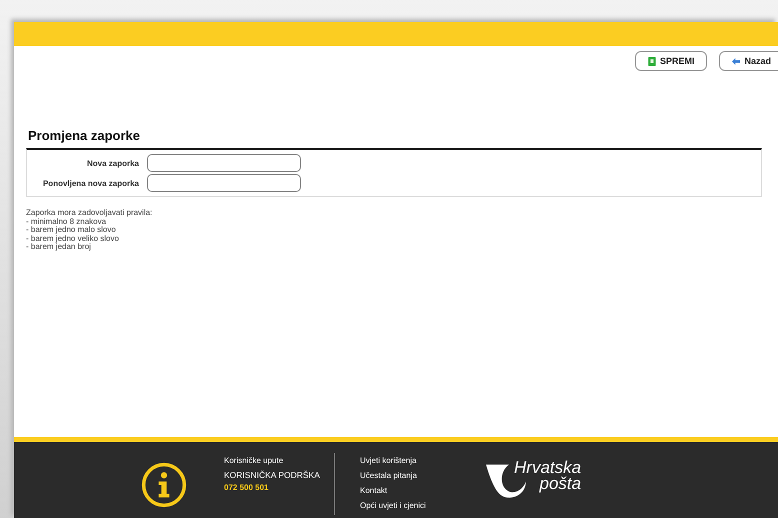 This screenshot has height=518, width=778. I want to click on support-phone: 072 500 501, so click(247, 487).